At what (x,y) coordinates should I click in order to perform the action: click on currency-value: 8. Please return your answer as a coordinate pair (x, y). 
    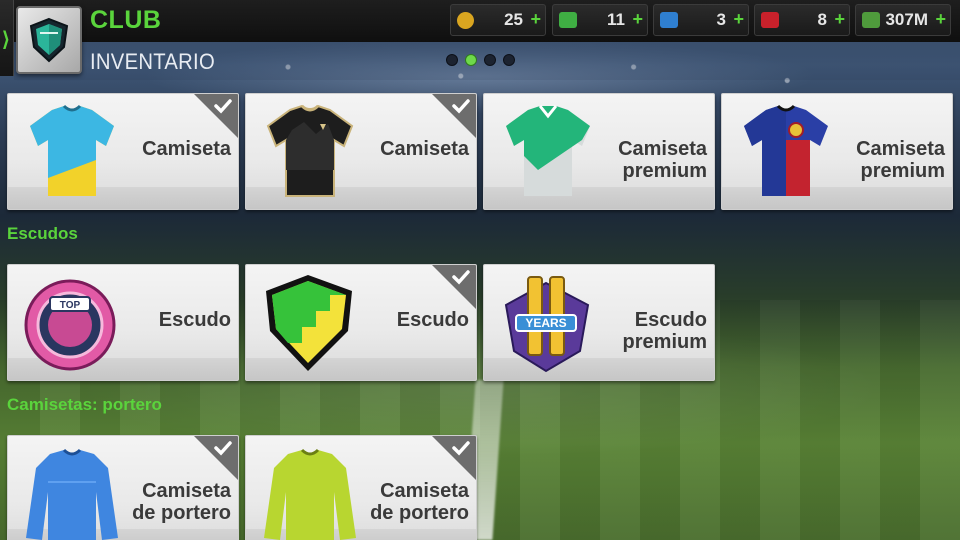
    Looking at the image, I should click on (822, 19).